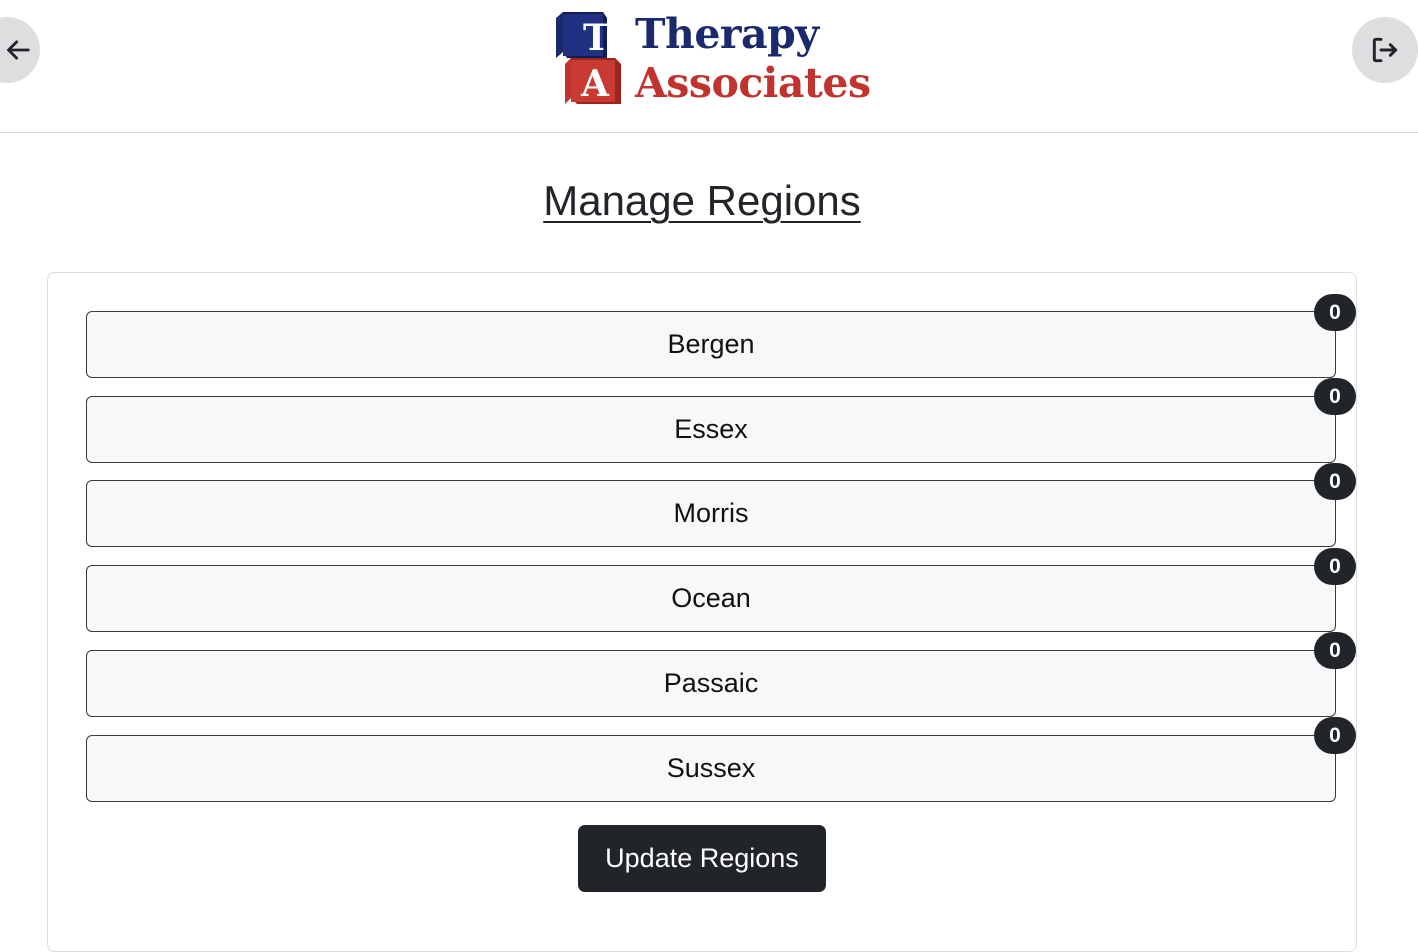 The height and width of the screenshot is (952, 1418). Describe the element at coordinates (753, 83) in the screenshot. I see `logo-word-associates: Associates` at that location.